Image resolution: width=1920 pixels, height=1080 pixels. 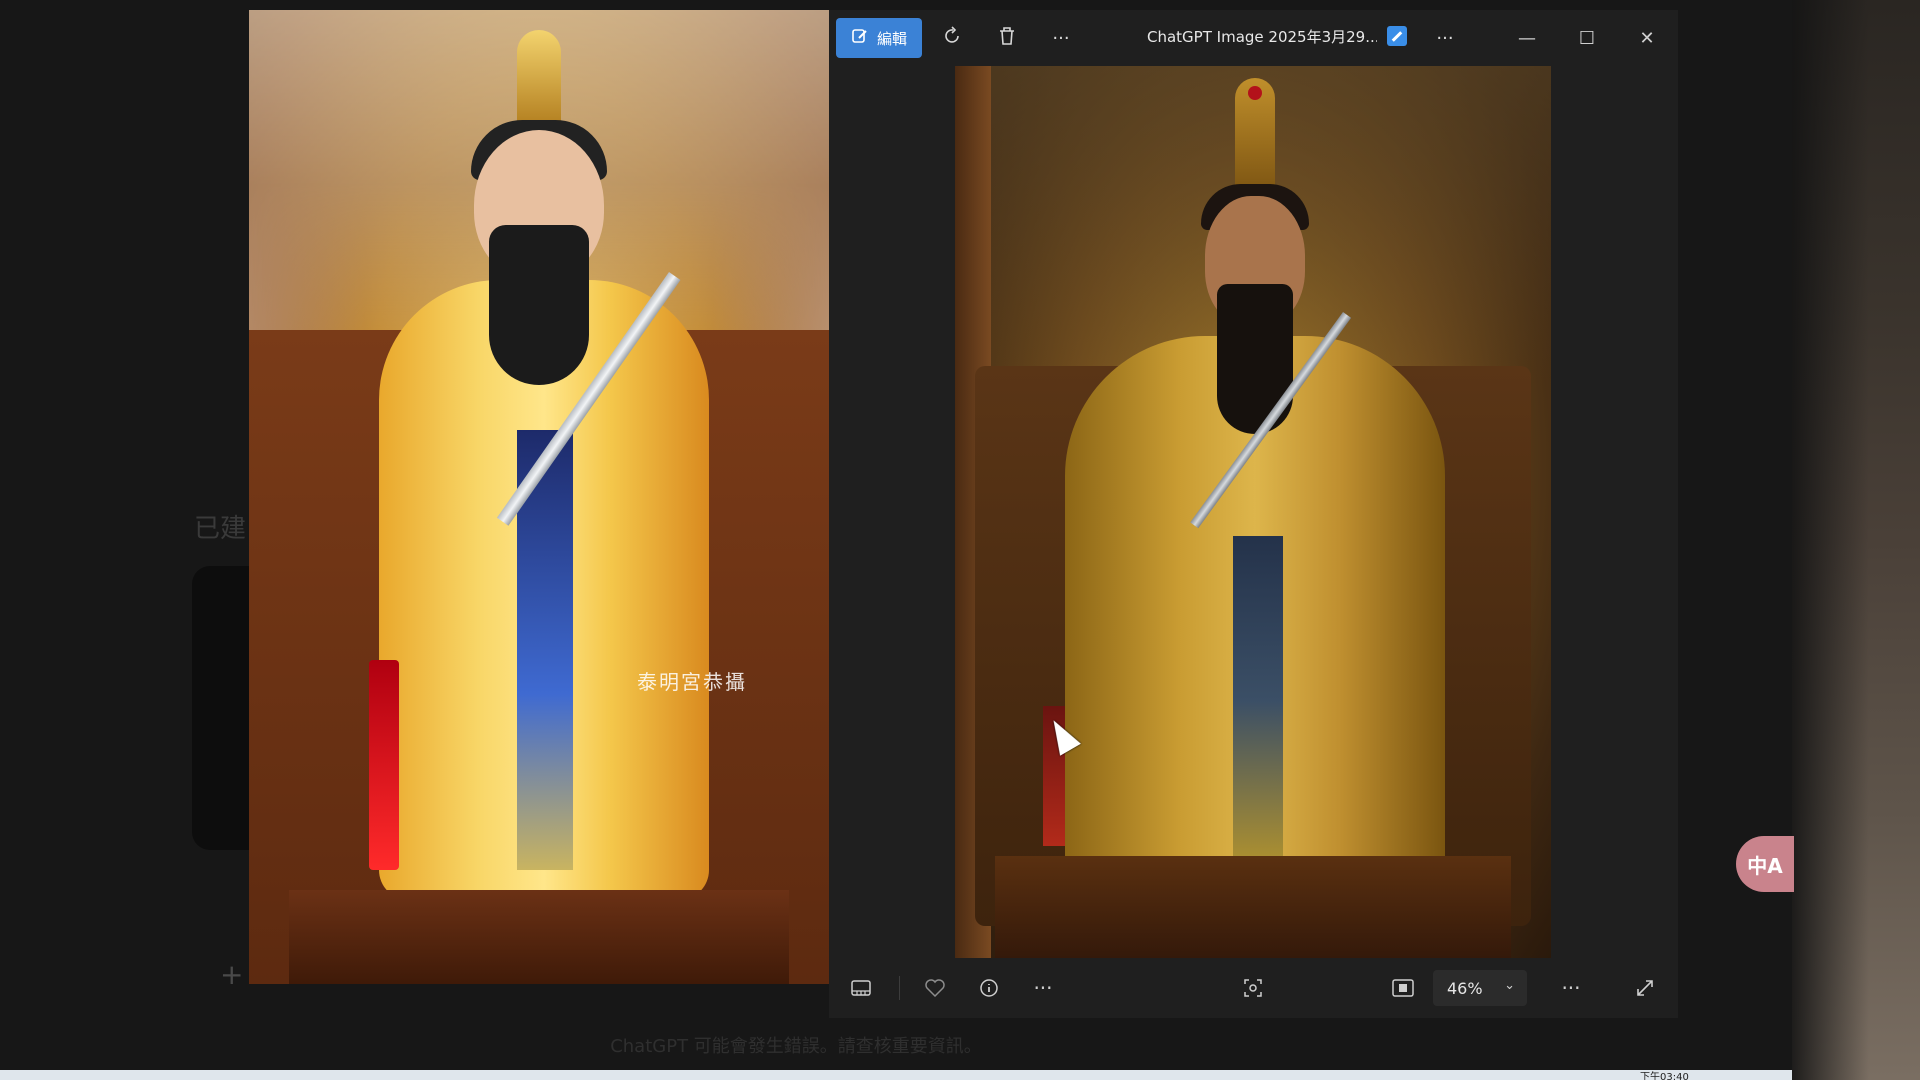 What do you see at coordinates (935, 988) in the screenshot?
I see `favorite-icon` at bounding box center [935, 988].